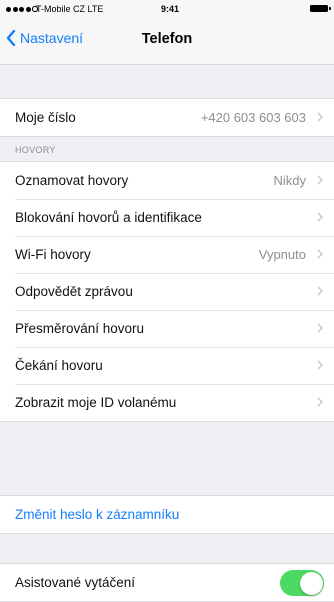 The height and width of the screenshot is (602, 334). What do you see at coordinates (70, 9) in the screenshot?
I see `carrier-label: T-Mobile CZ LTE` at bounding box center [70, 9].